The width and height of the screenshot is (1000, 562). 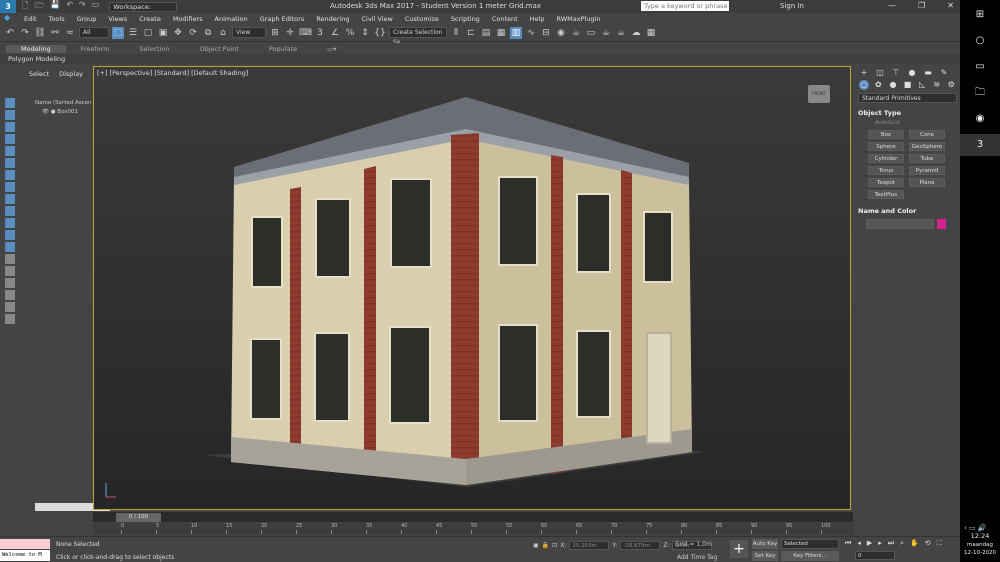 I want to click on filter-cameras-icon, so click(x=10, y=139).